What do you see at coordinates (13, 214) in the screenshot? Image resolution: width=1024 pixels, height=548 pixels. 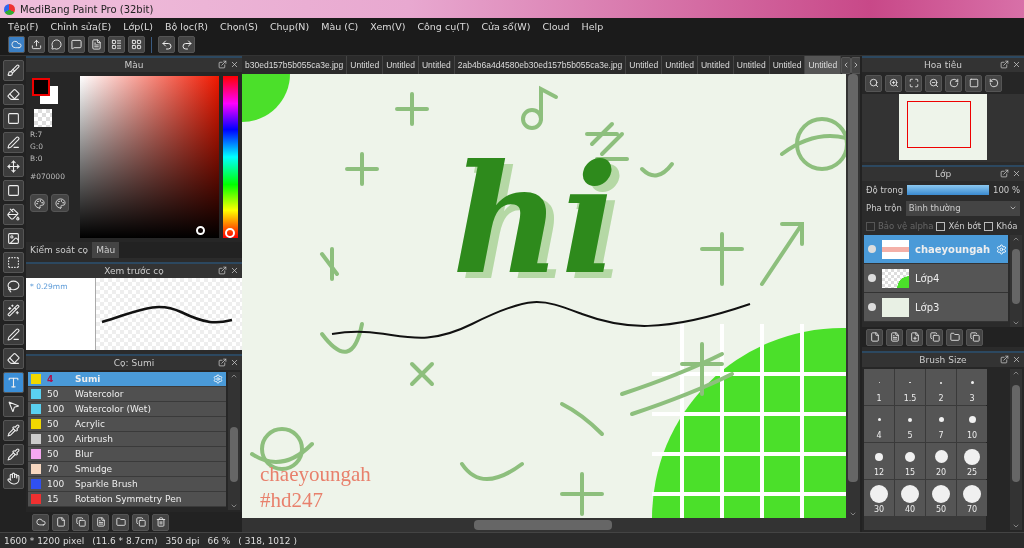 I see `bucket-tool` at bounding box center [13, 214].